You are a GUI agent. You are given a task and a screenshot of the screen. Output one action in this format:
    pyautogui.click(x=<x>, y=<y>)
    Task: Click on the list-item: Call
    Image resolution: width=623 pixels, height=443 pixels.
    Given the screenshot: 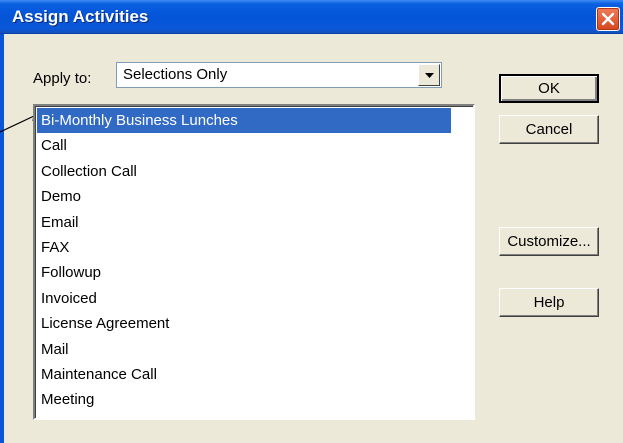 What is the action you would take?
    pyautogui.click(x=244, y=145)
    